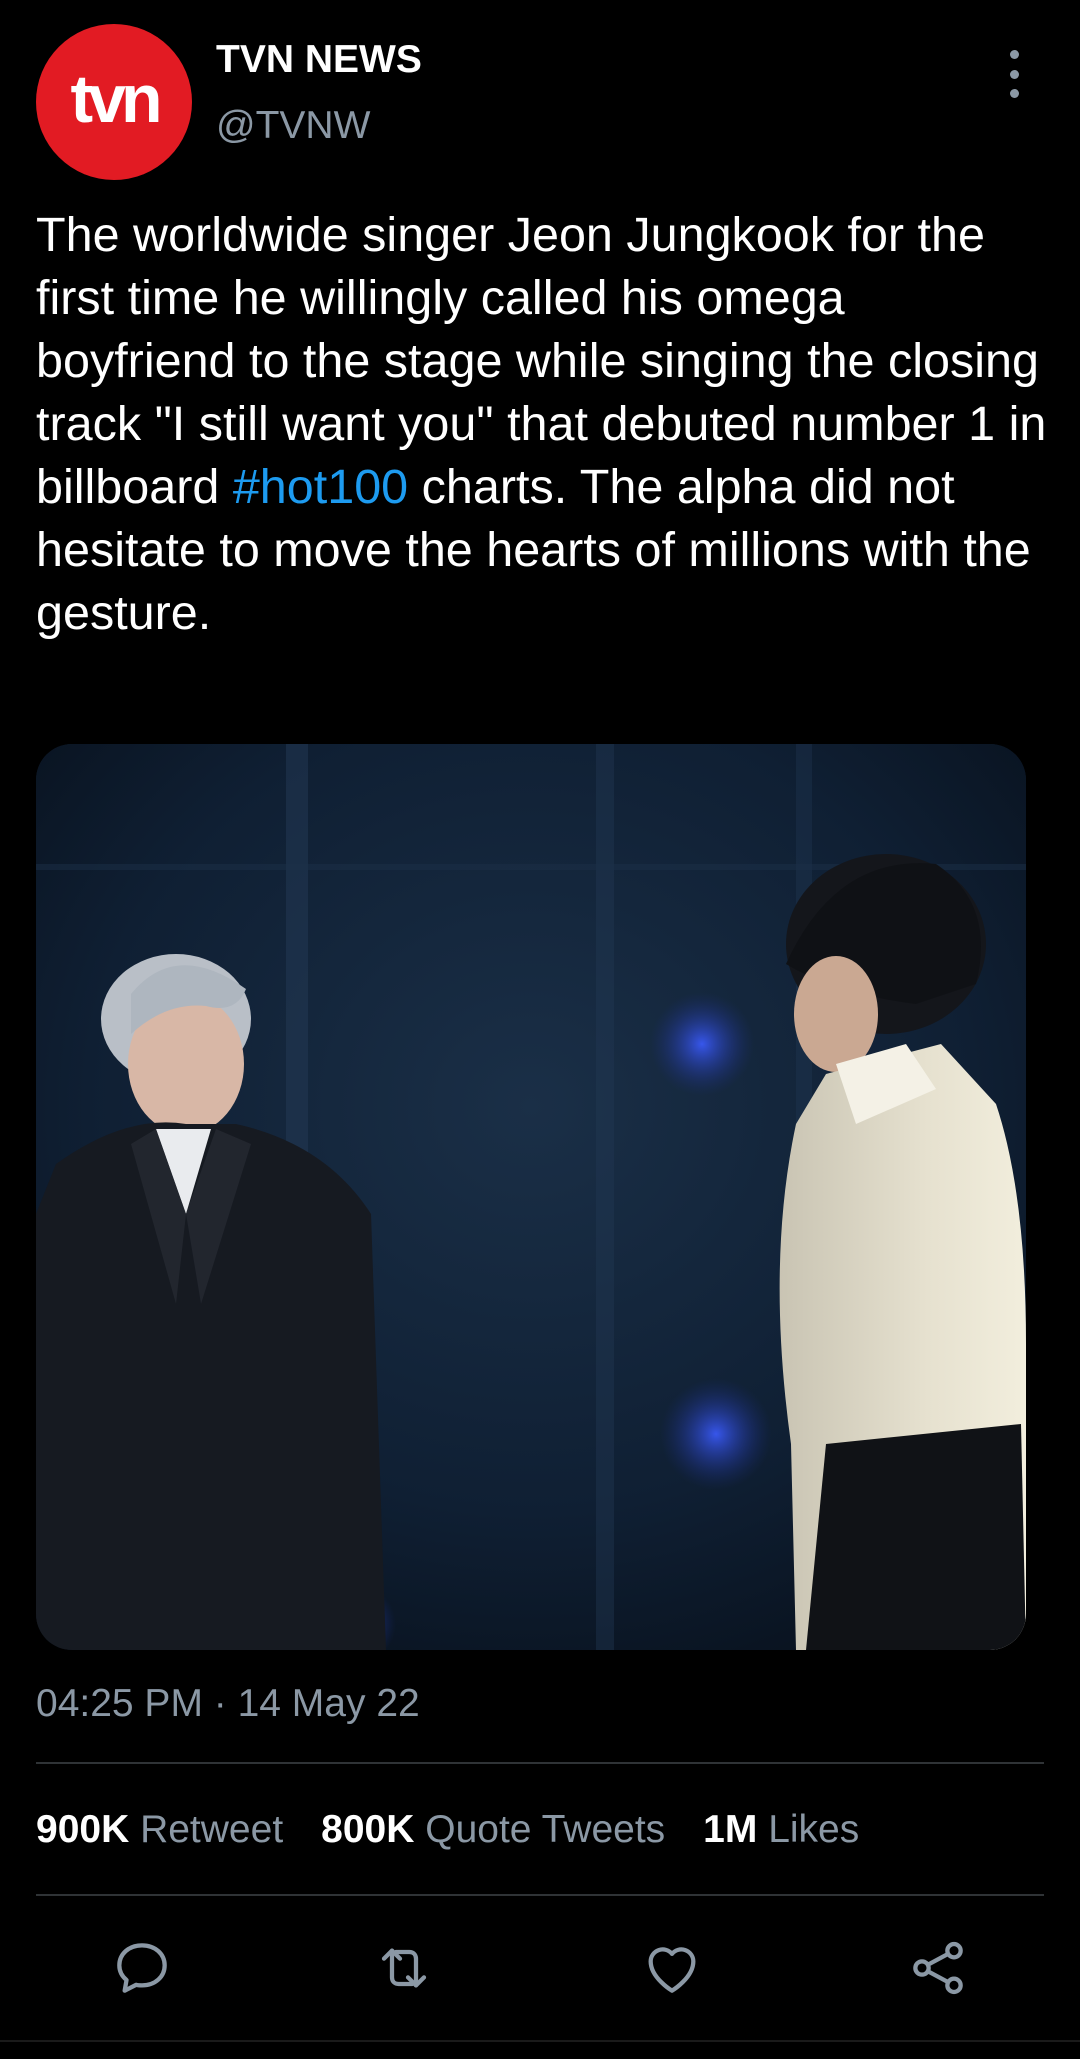 The height and width of the screenshot is (2059, 1080). What do you see at coordinates (540, 95) in the screenshot?
I see `tweet-header: tvn TVN NEWS @TVNW` at bounding box center [540, 95].